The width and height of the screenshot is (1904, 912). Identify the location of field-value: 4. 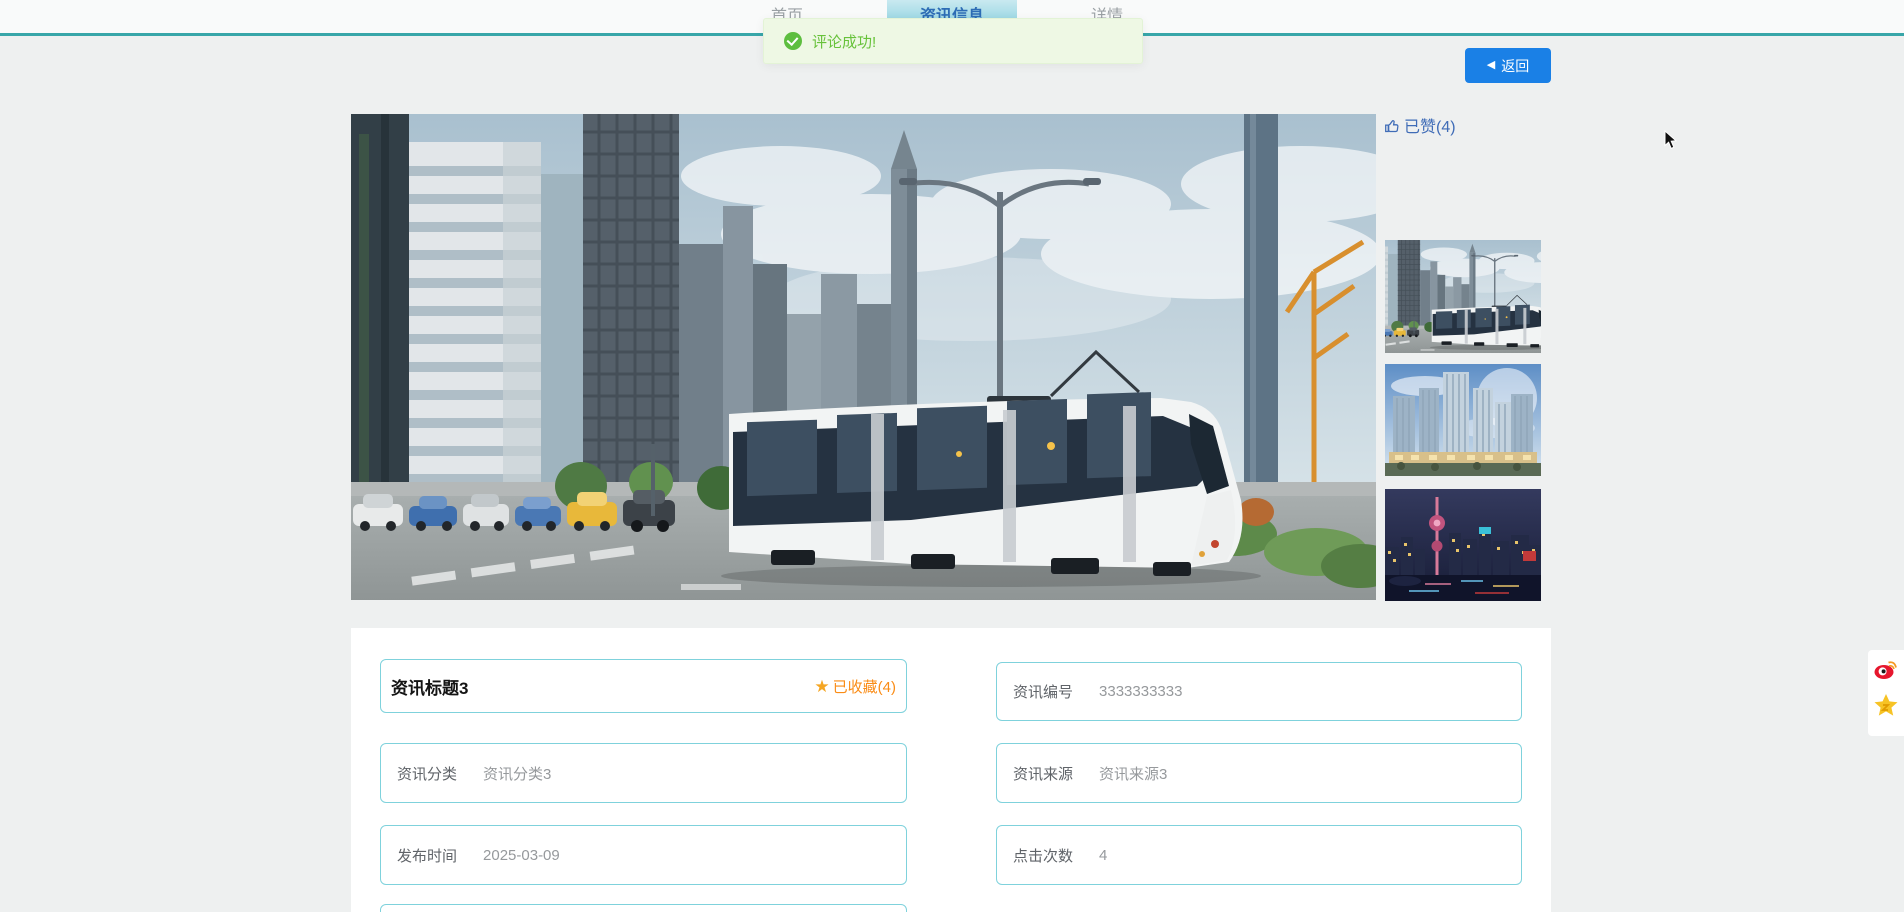
(1103, 855).